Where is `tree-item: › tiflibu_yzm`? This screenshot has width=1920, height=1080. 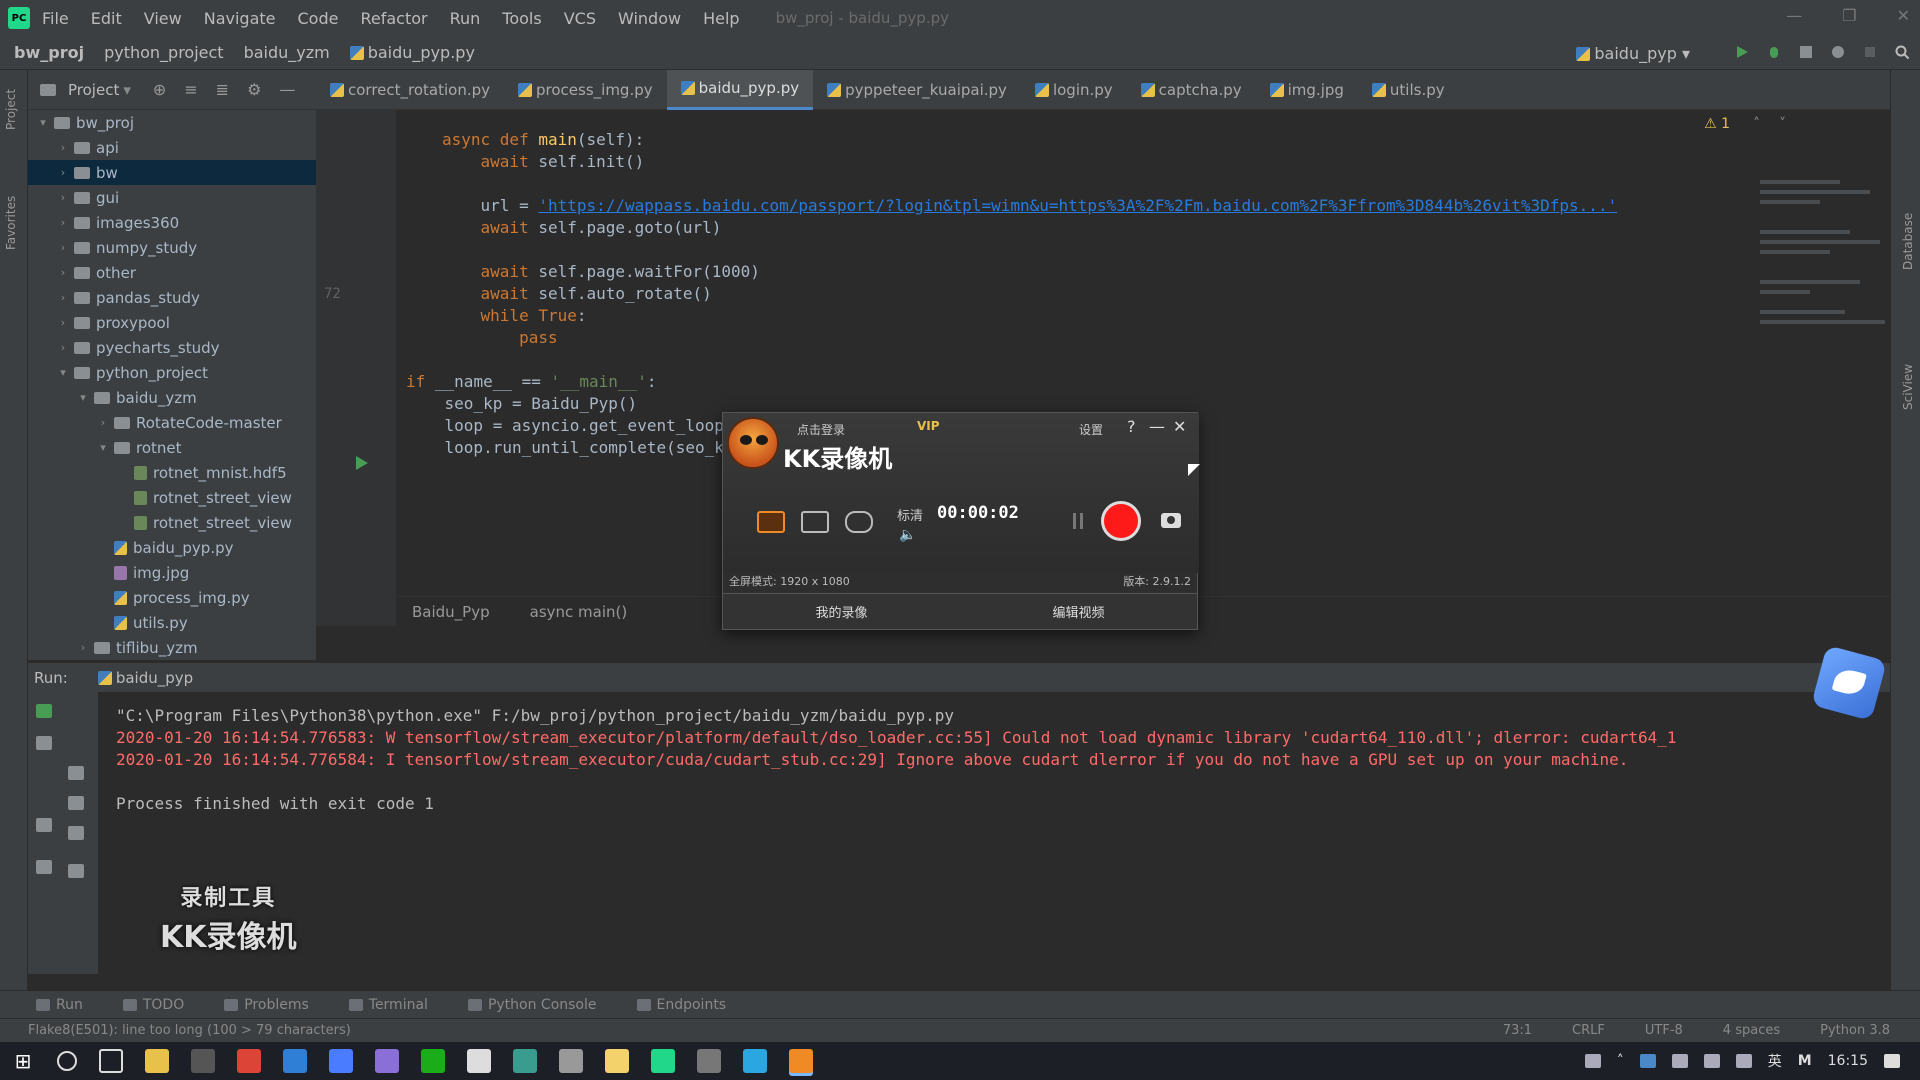
tree-item: › tiflibu_yzm is located at coordinates (172, 647).